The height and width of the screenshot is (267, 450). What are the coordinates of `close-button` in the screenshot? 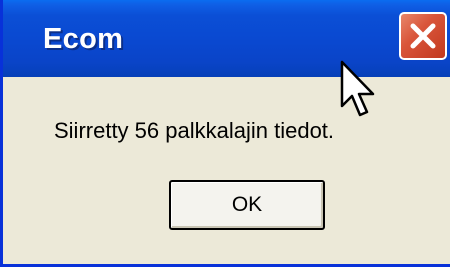 It's located at (423, 36).